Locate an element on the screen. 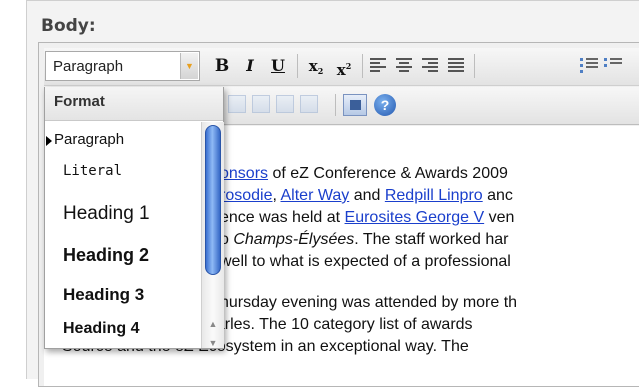 This screenshot has width=639, height=387. content-line: o Champs-Élysées. The staff worked har is located at coordinates (364, 240).